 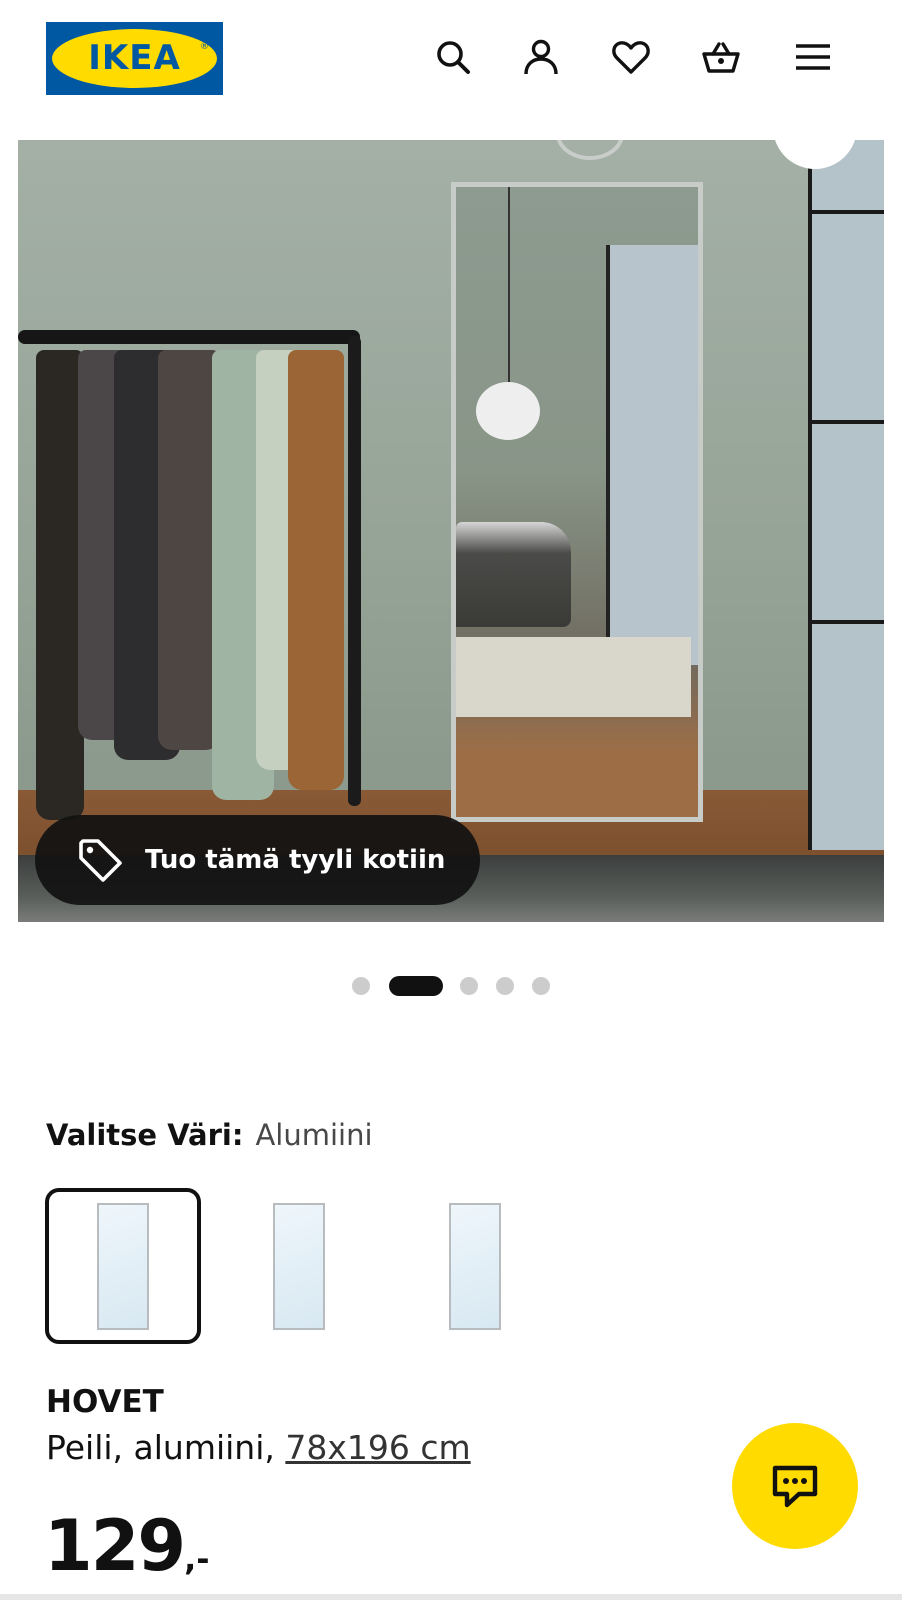 I want to click on lamp-cord, so click(x=509, y=284).